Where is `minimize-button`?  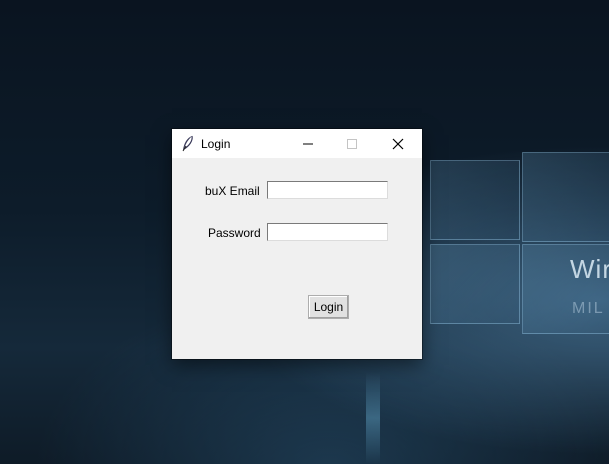
minimize-button is located at coordinates (308, 143).